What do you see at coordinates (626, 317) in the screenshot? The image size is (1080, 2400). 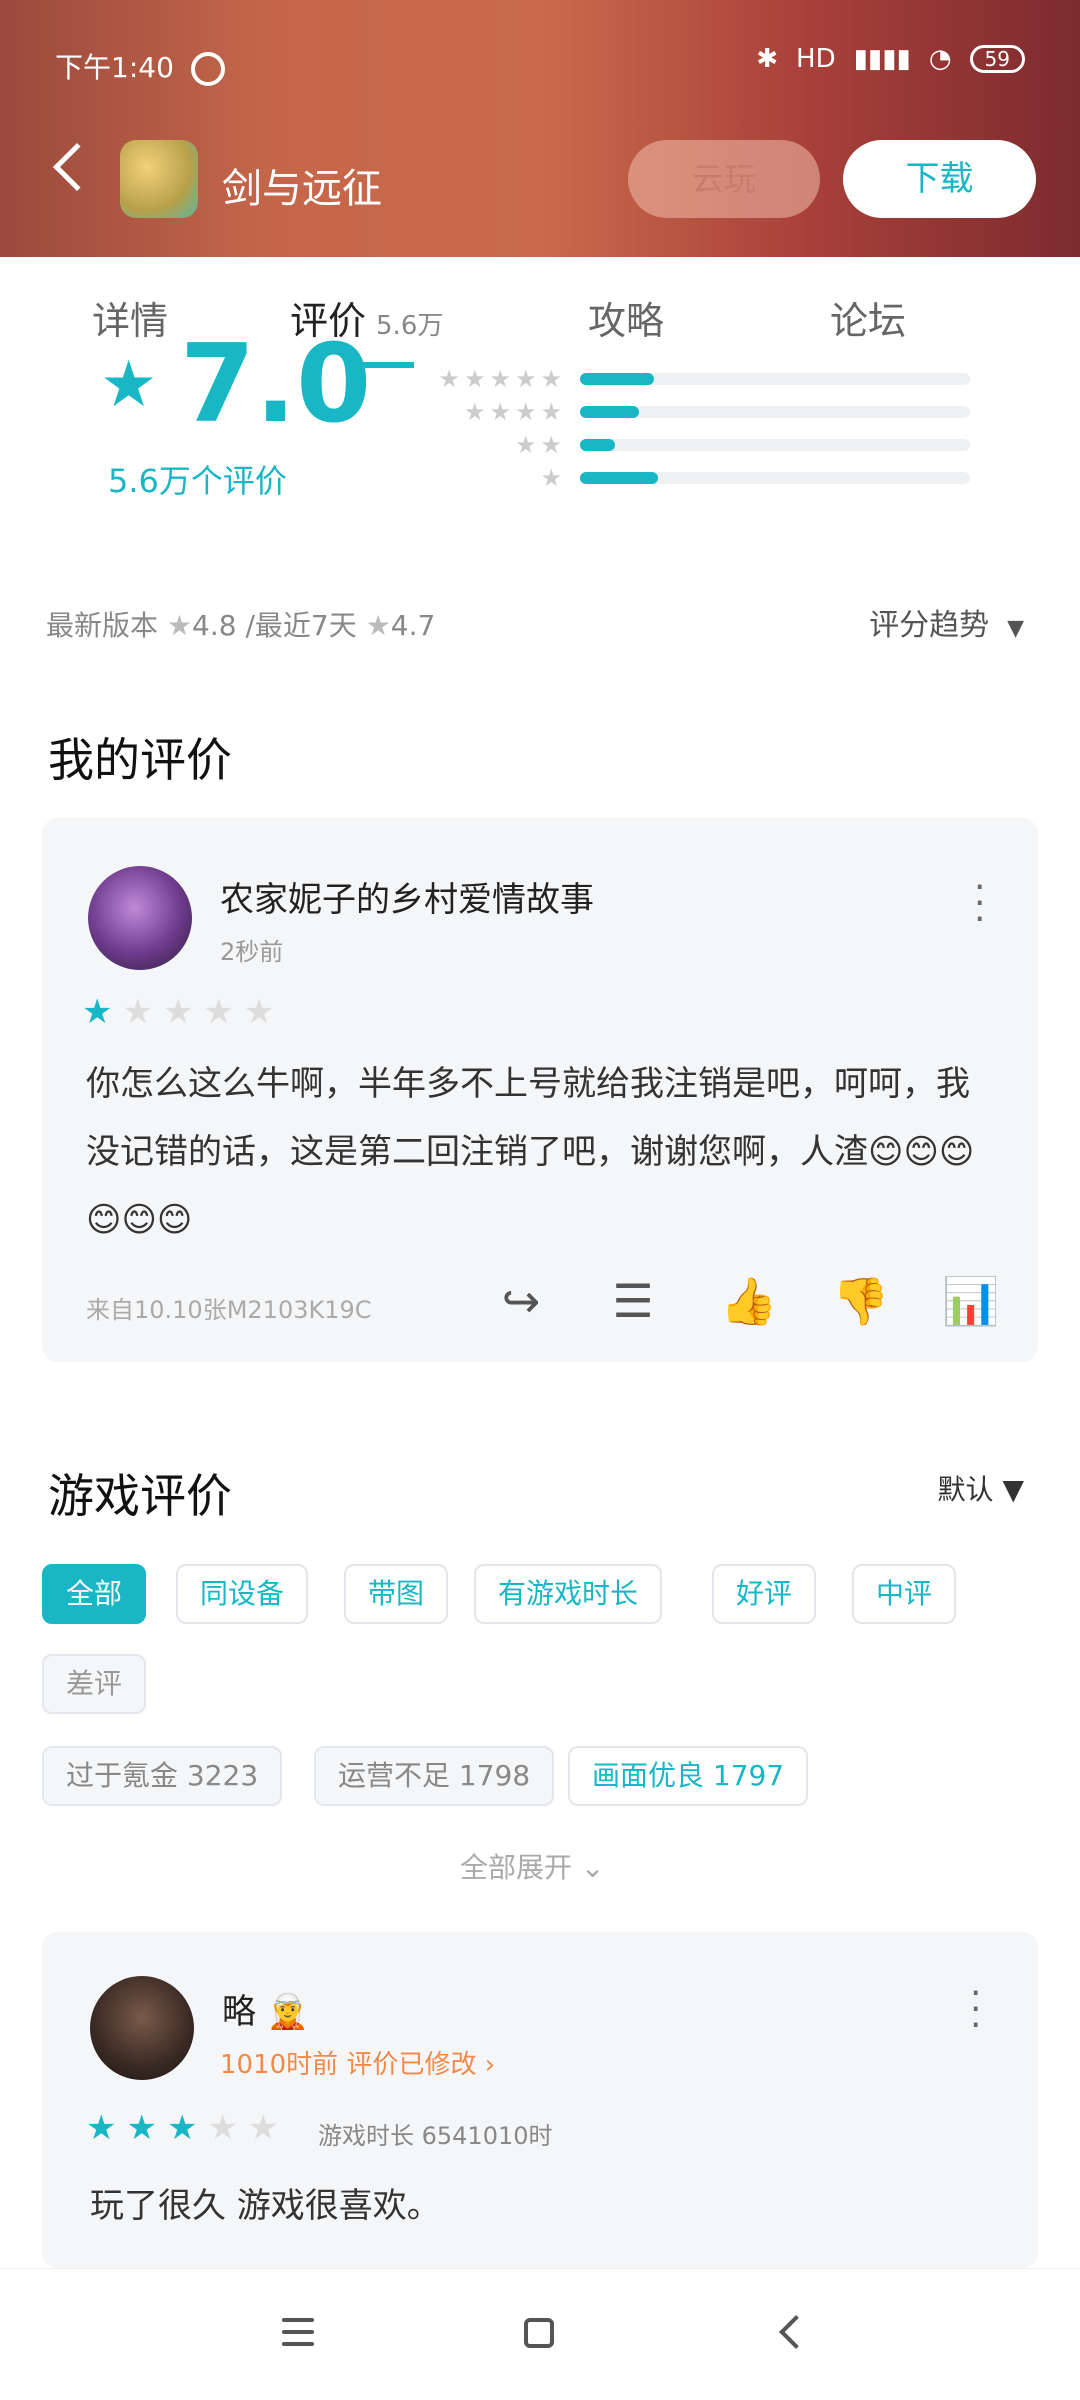 I see `tab-guides: 攻略` at bounding box center [626, 317].